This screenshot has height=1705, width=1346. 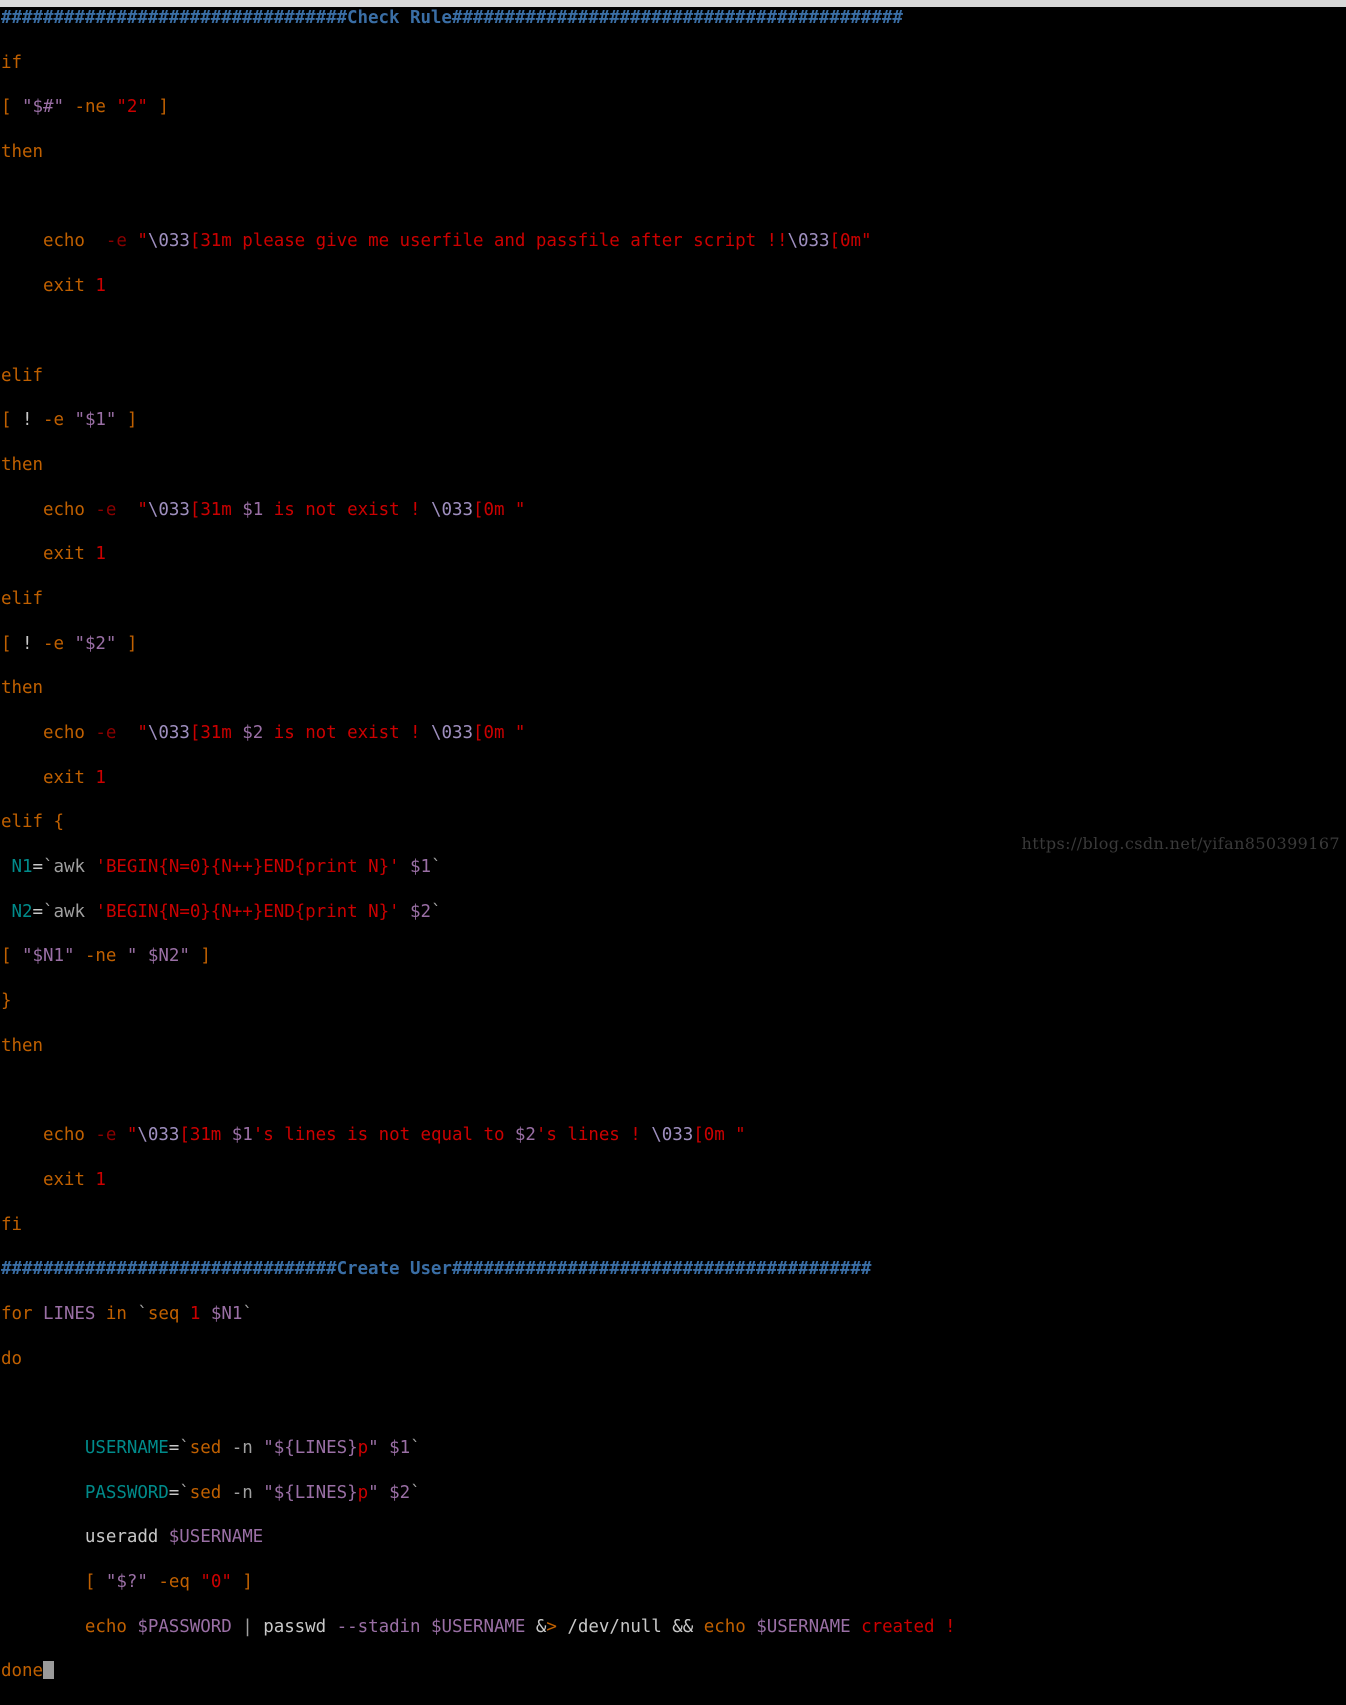 I want to click on code-token-str: [0m", so click(x=850, y=241).